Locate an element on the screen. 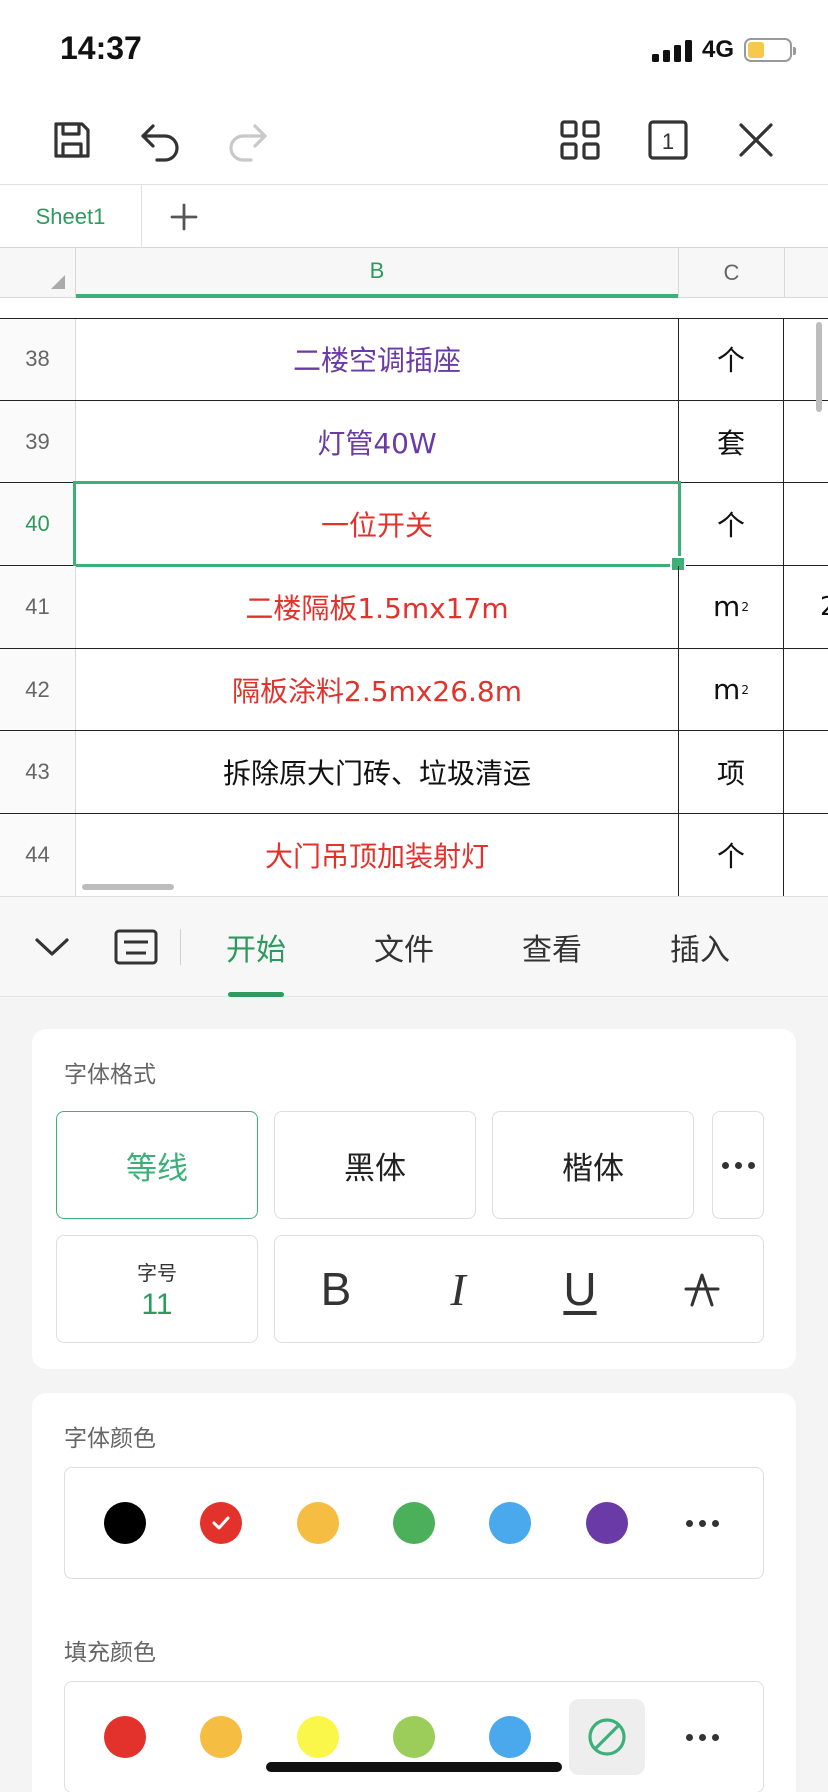 Image resolution: width=828 pixels, height=1792 pixels. table-row: 41 二楼隔板1.5mx17m m2 2 is located at coordinates (414, 607).